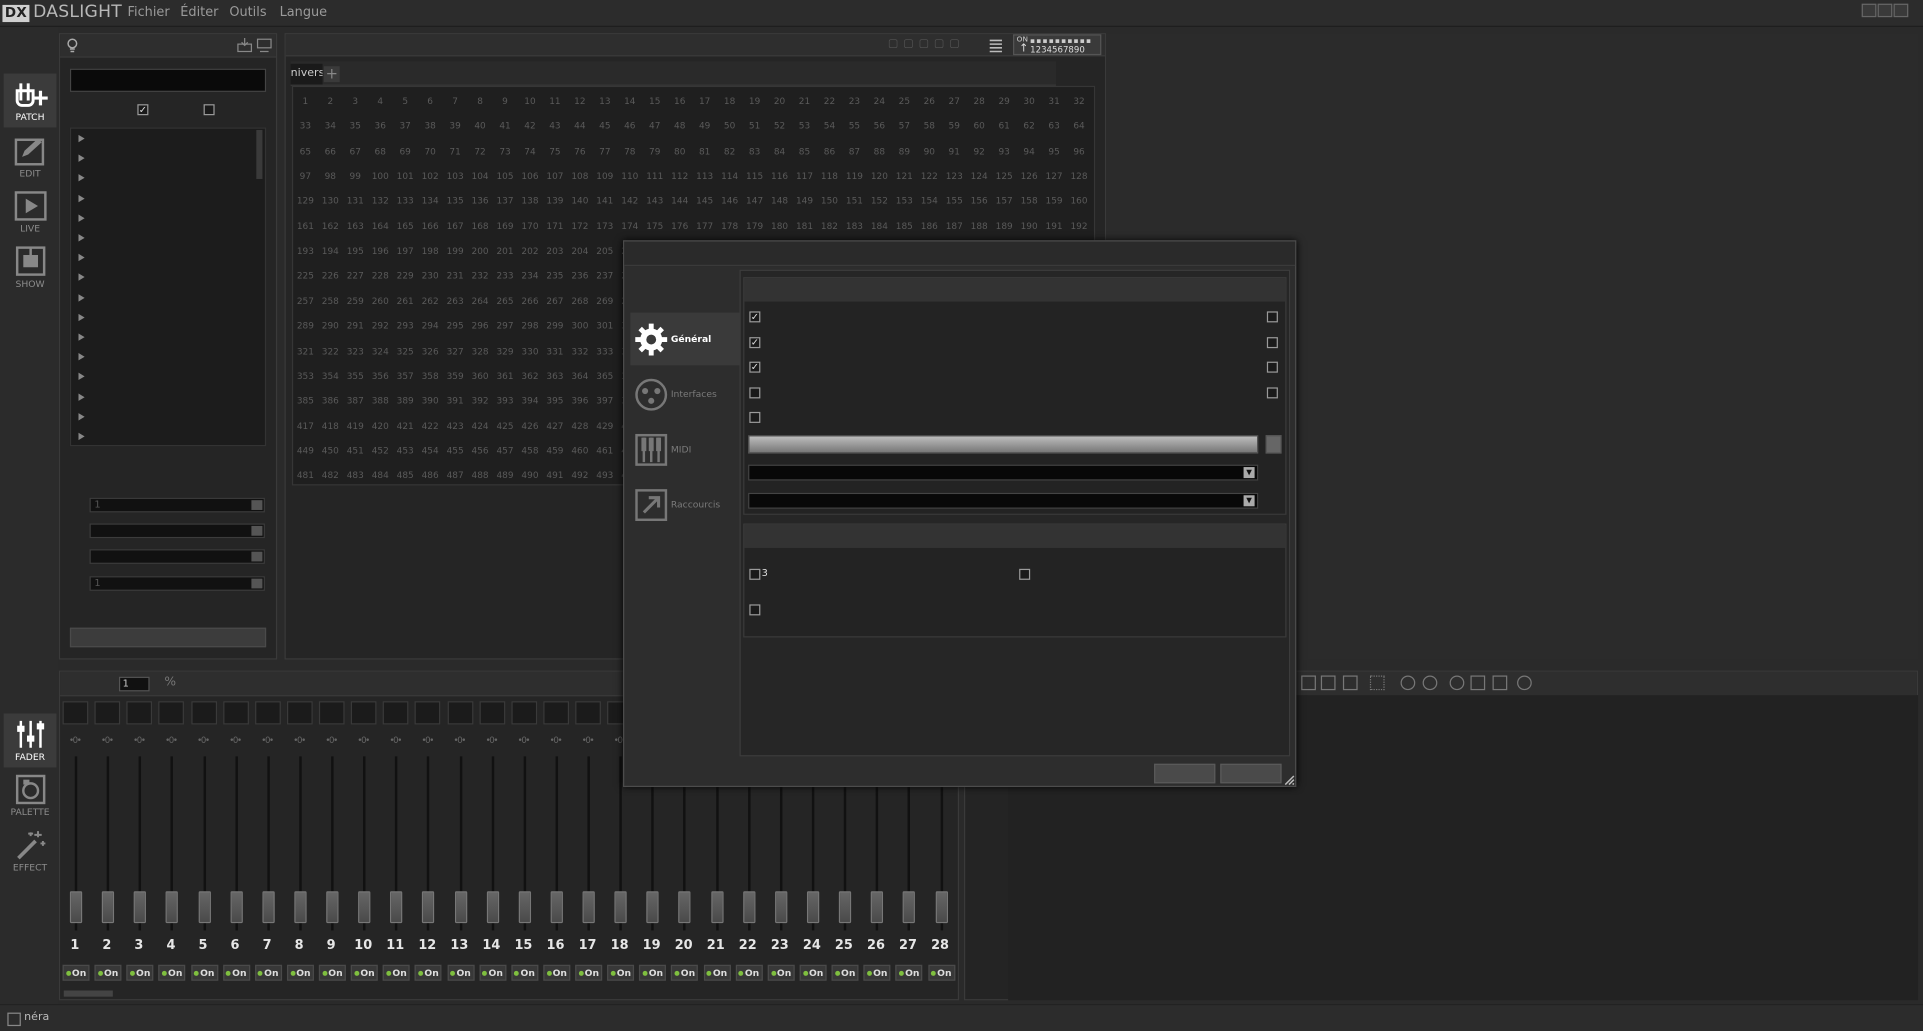  Describe the element at coordinates (1029, 101) in the screenshot. I see `dmx-channel-cell: 30` at that location.